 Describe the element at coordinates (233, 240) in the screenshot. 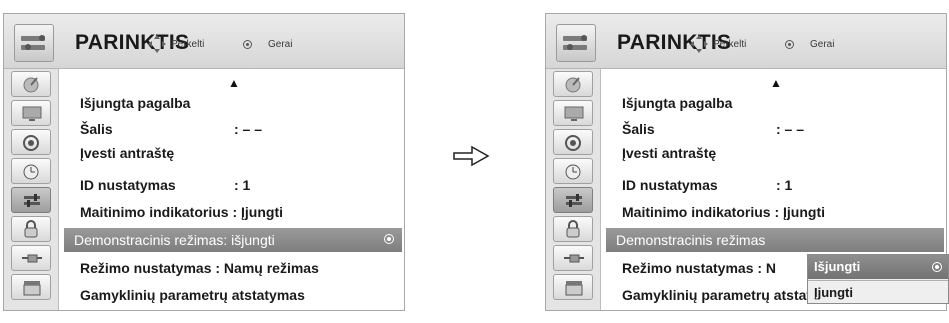

I see `menu-item-demo-mode: Demonstracinis režimas: išjungti` at that location.